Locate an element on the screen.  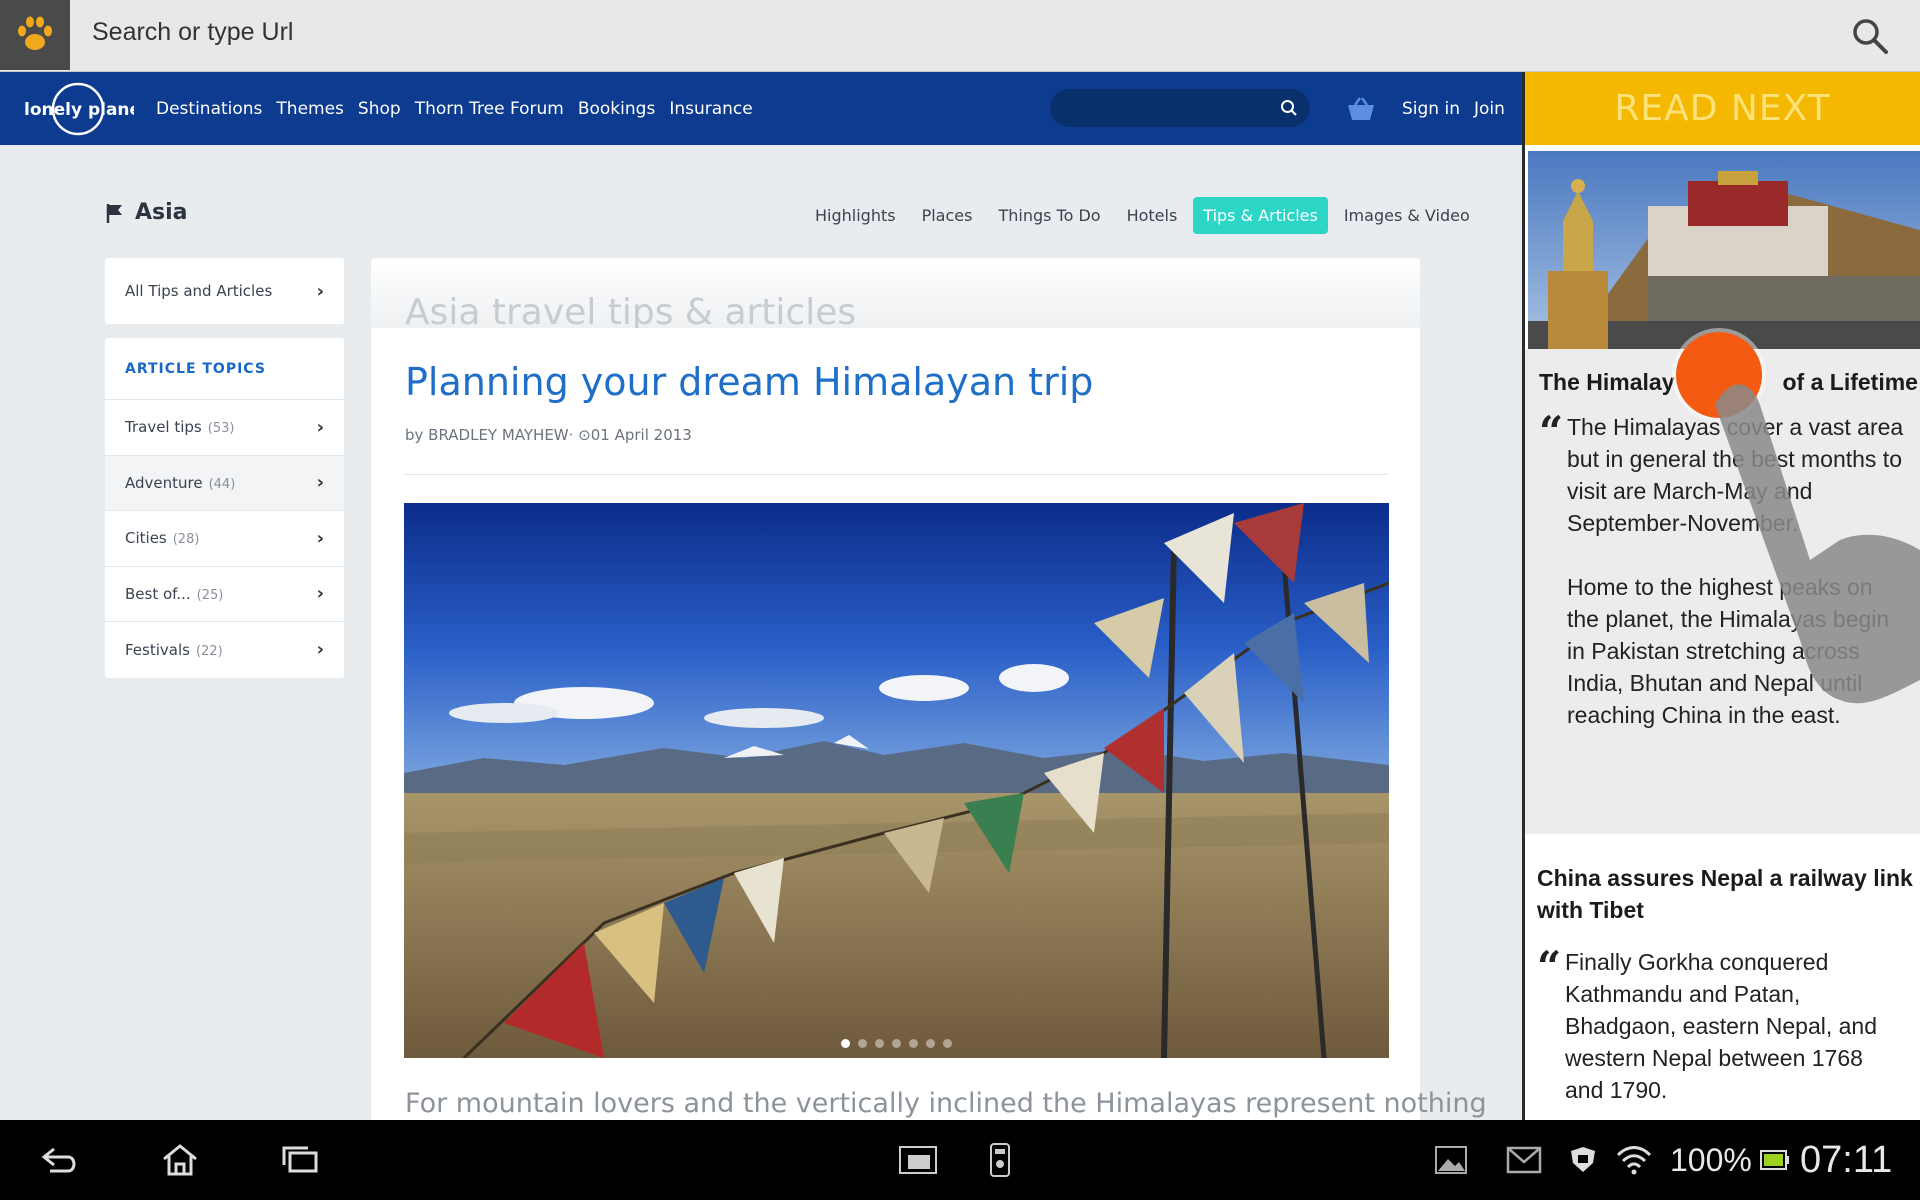
gallery-icon is located at coordinates (1451, 1160).